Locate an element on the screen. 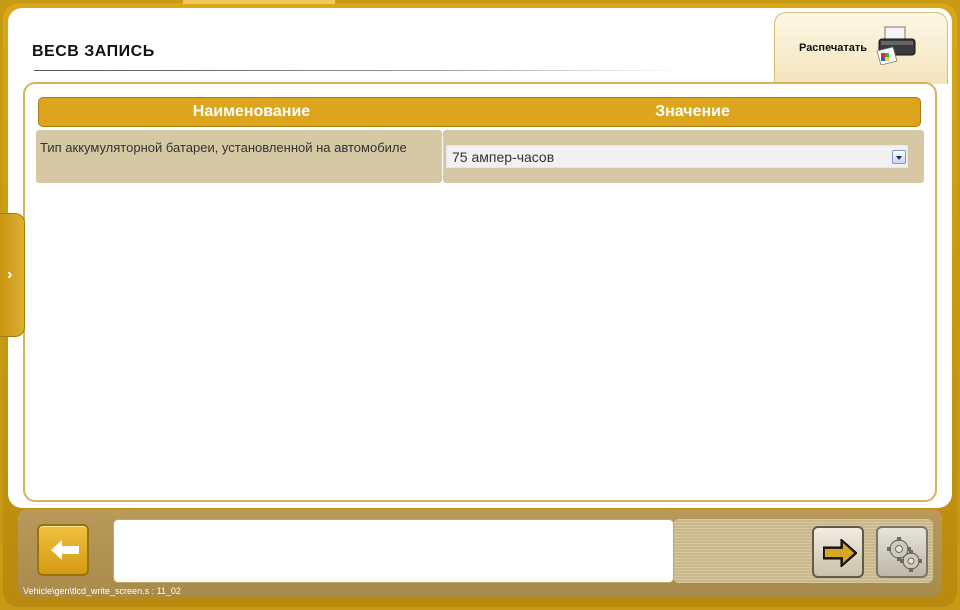 The width and height of the screenshot is (960, 610). column-header-value: Значение is located at coordinates (692, 111).